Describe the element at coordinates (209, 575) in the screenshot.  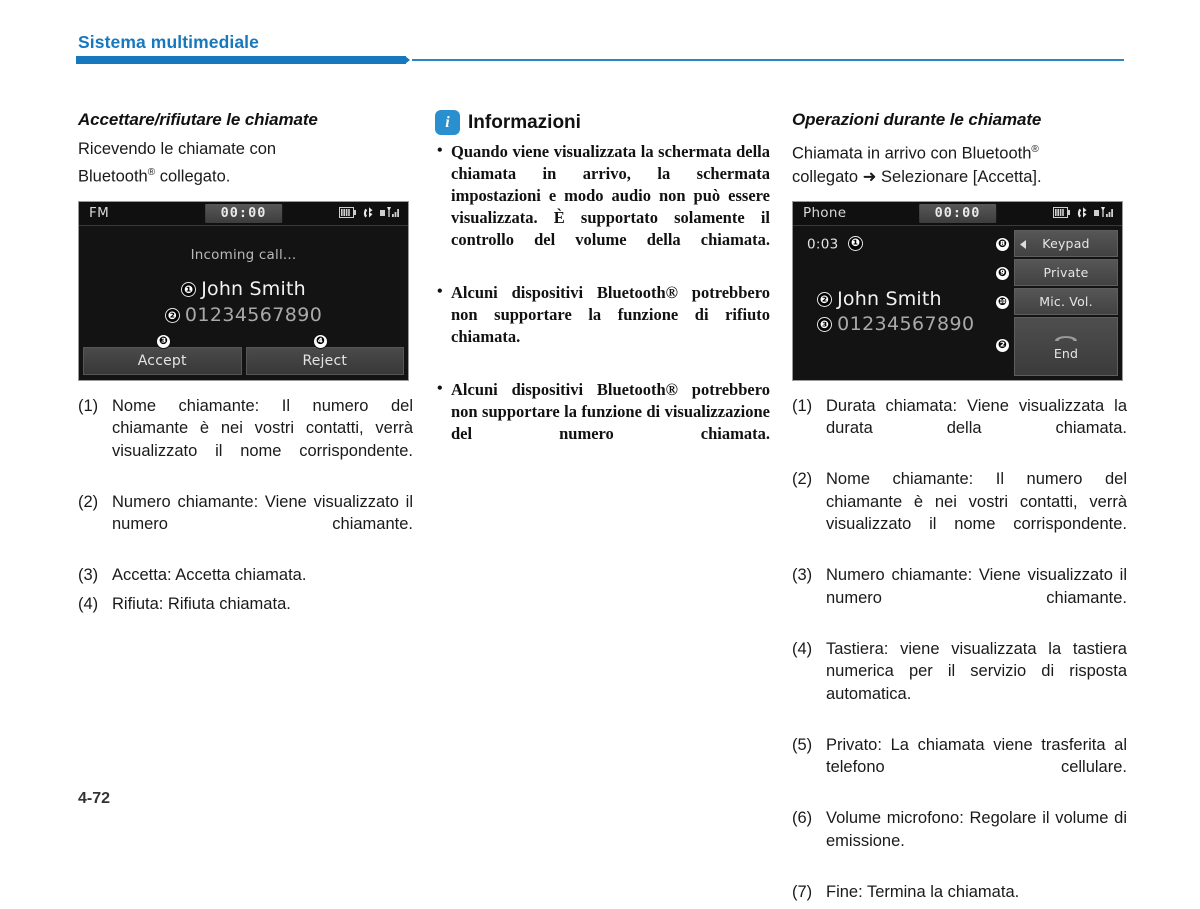
I see `caption-text: Accetta: Accetta chiamata.` at that location.